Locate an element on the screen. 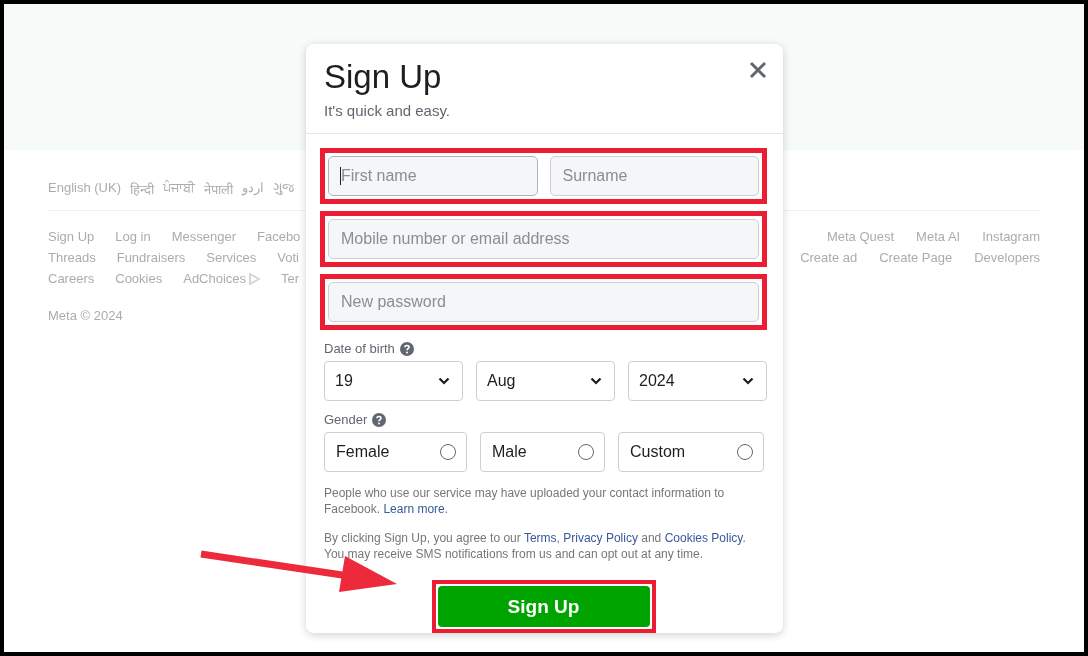 This screenshot has height=656, width=1088. footer-link: Careers is located at coordinates (71, 278).